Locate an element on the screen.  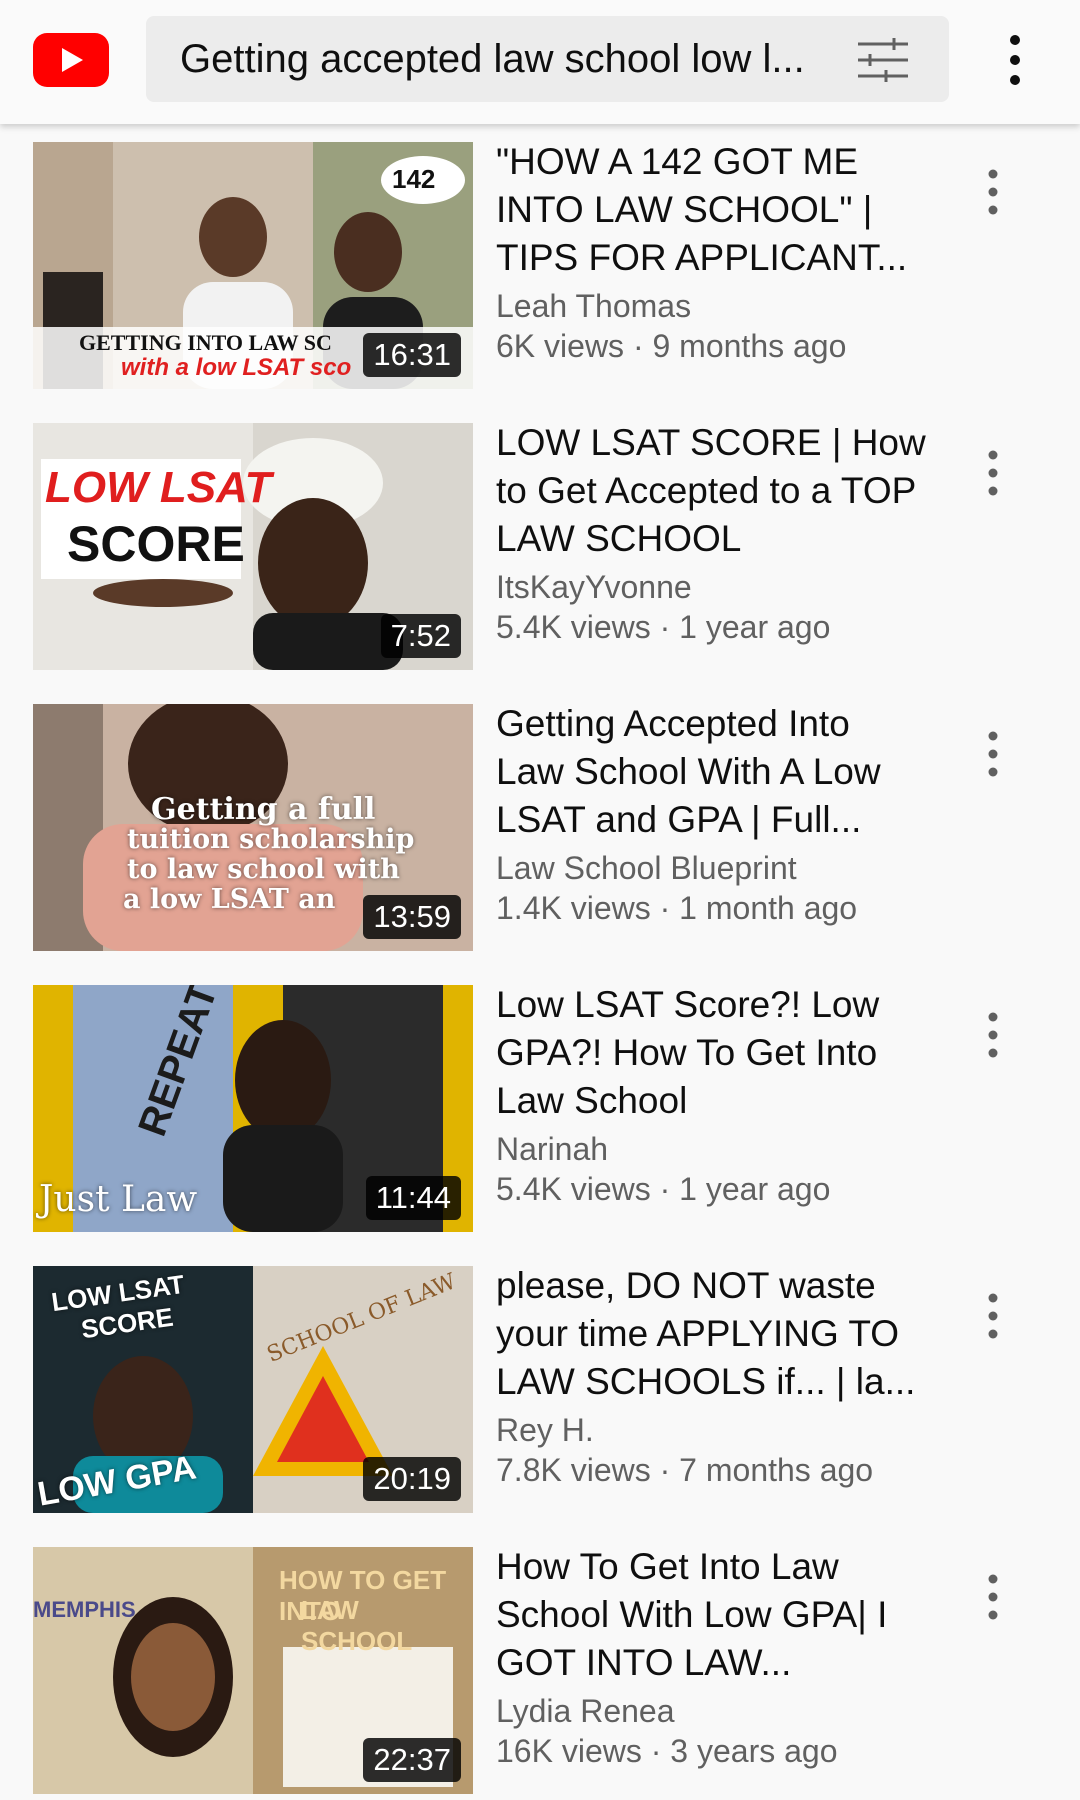
thumbnail-overlay-text: SCORE is located at coordinates (156, 544).